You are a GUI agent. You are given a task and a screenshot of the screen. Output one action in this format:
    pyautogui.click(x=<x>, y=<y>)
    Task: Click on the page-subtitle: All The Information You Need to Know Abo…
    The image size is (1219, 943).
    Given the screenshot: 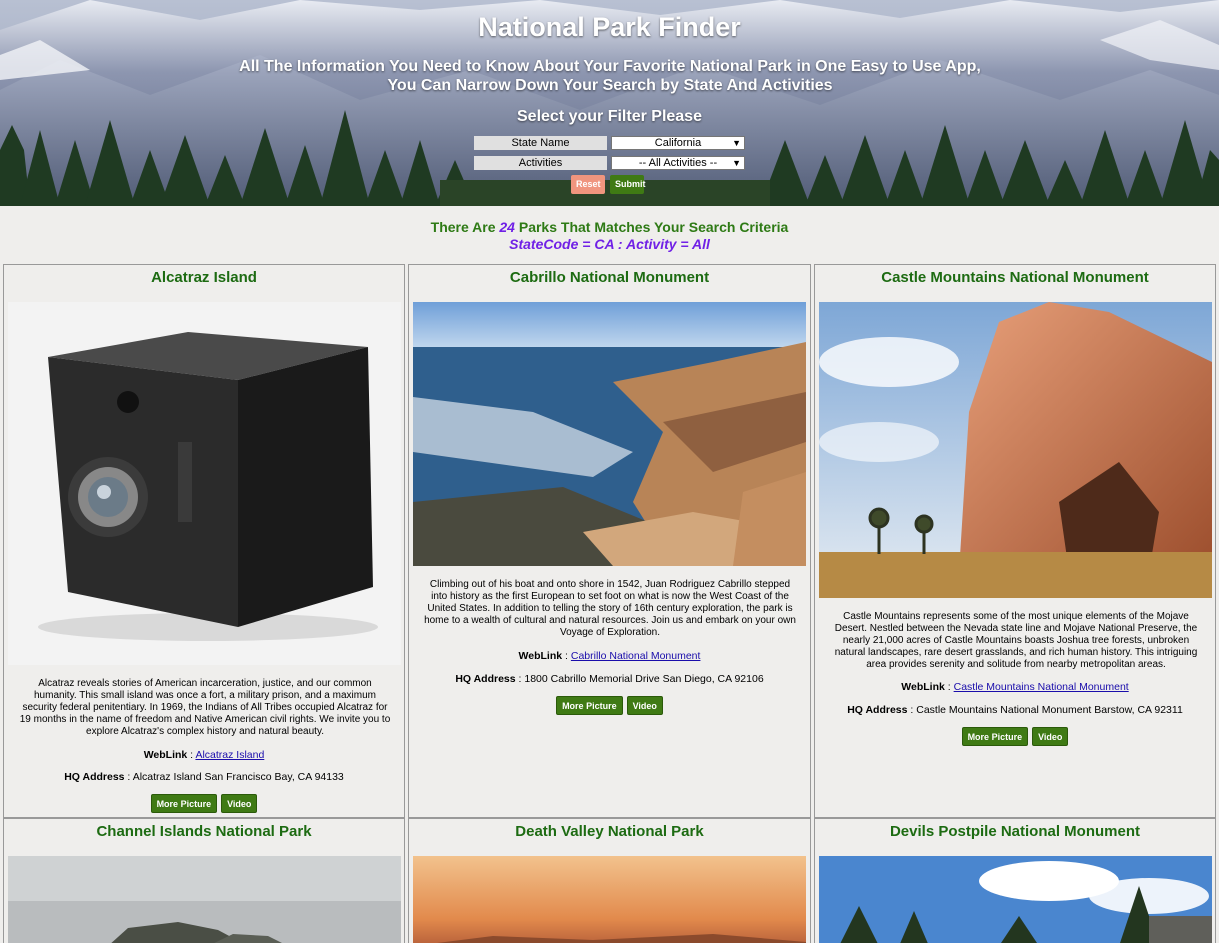 What is the action you would take?
    pyautogui.click(x=610, y=76)
    